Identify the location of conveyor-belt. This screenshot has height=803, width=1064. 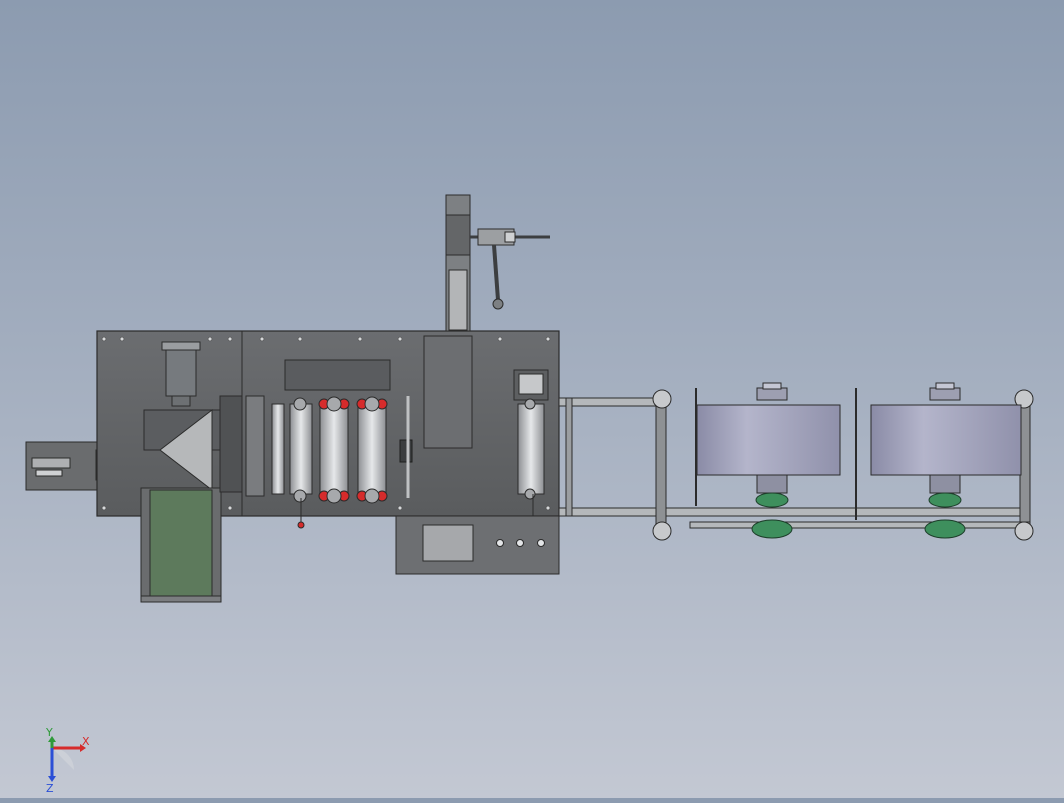
(181, 505).